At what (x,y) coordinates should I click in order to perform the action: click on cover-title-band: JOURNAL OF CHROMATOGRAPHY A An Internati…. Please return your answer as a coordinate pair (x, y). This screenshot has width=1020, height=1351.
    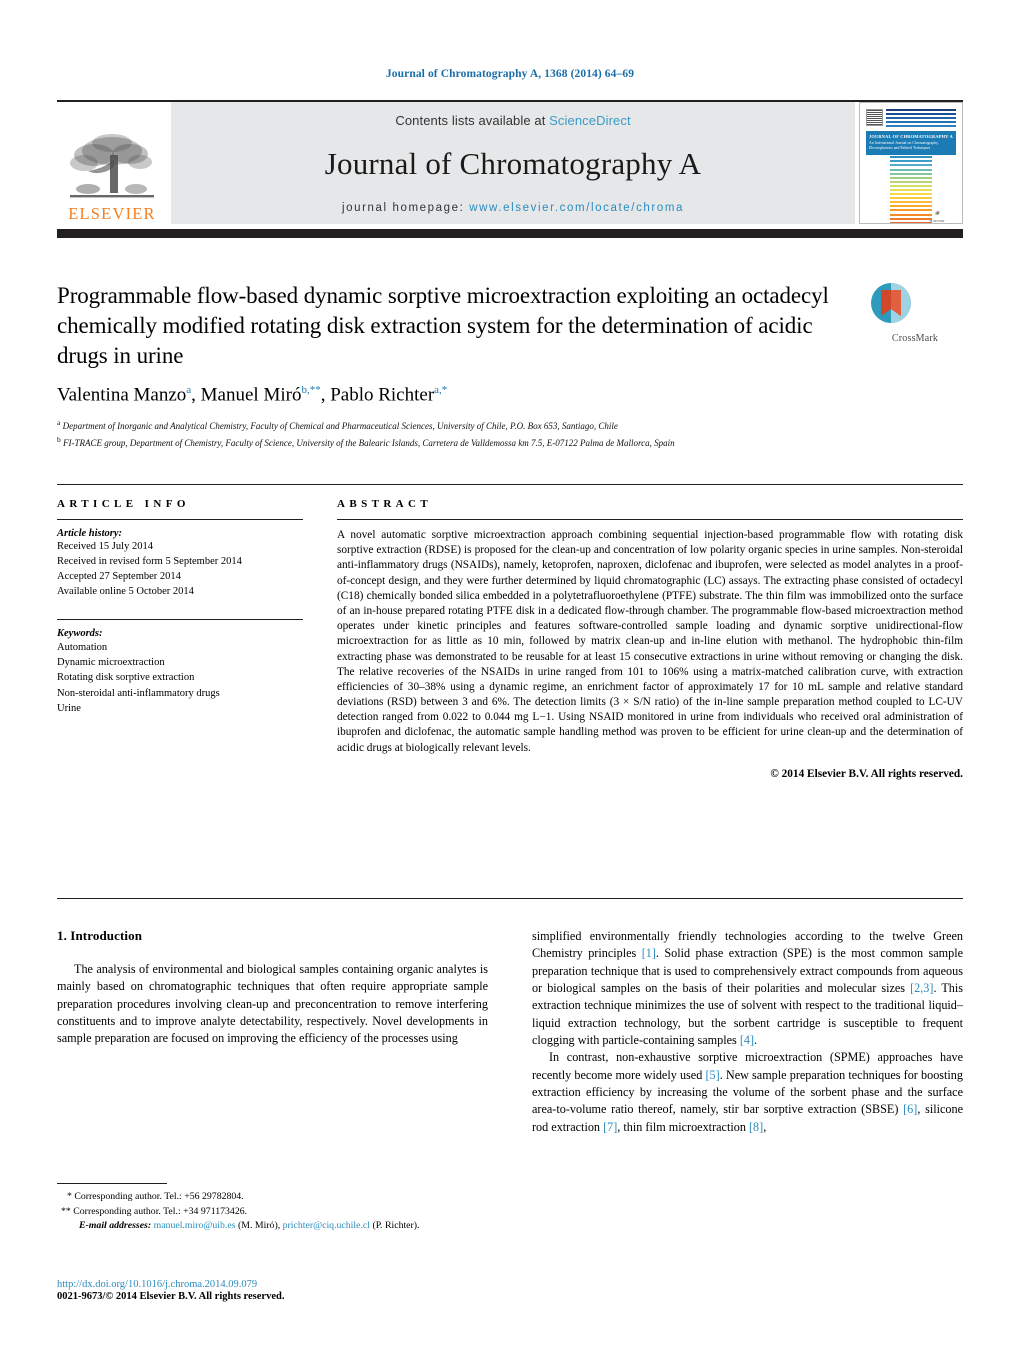
    Looking at the image, I should click on (911, 143).